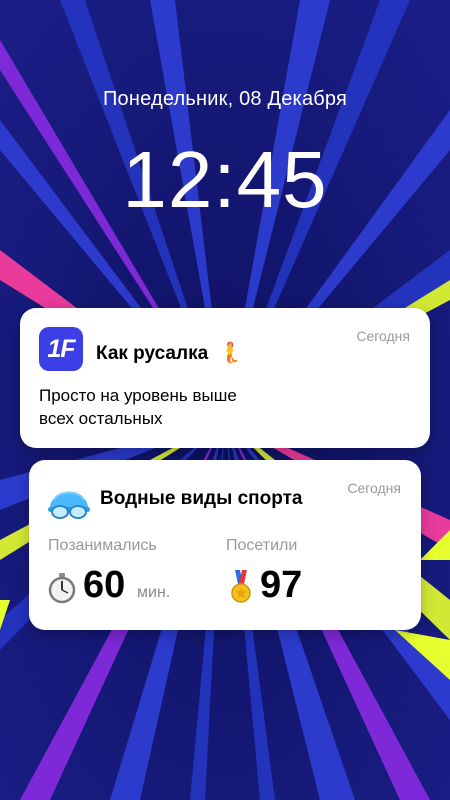 This screenshot has width=450, height=800. Describe the element at coordinates (154, 592) in the screenshot. I see `stat-unit-minutes: мин.` at that location.